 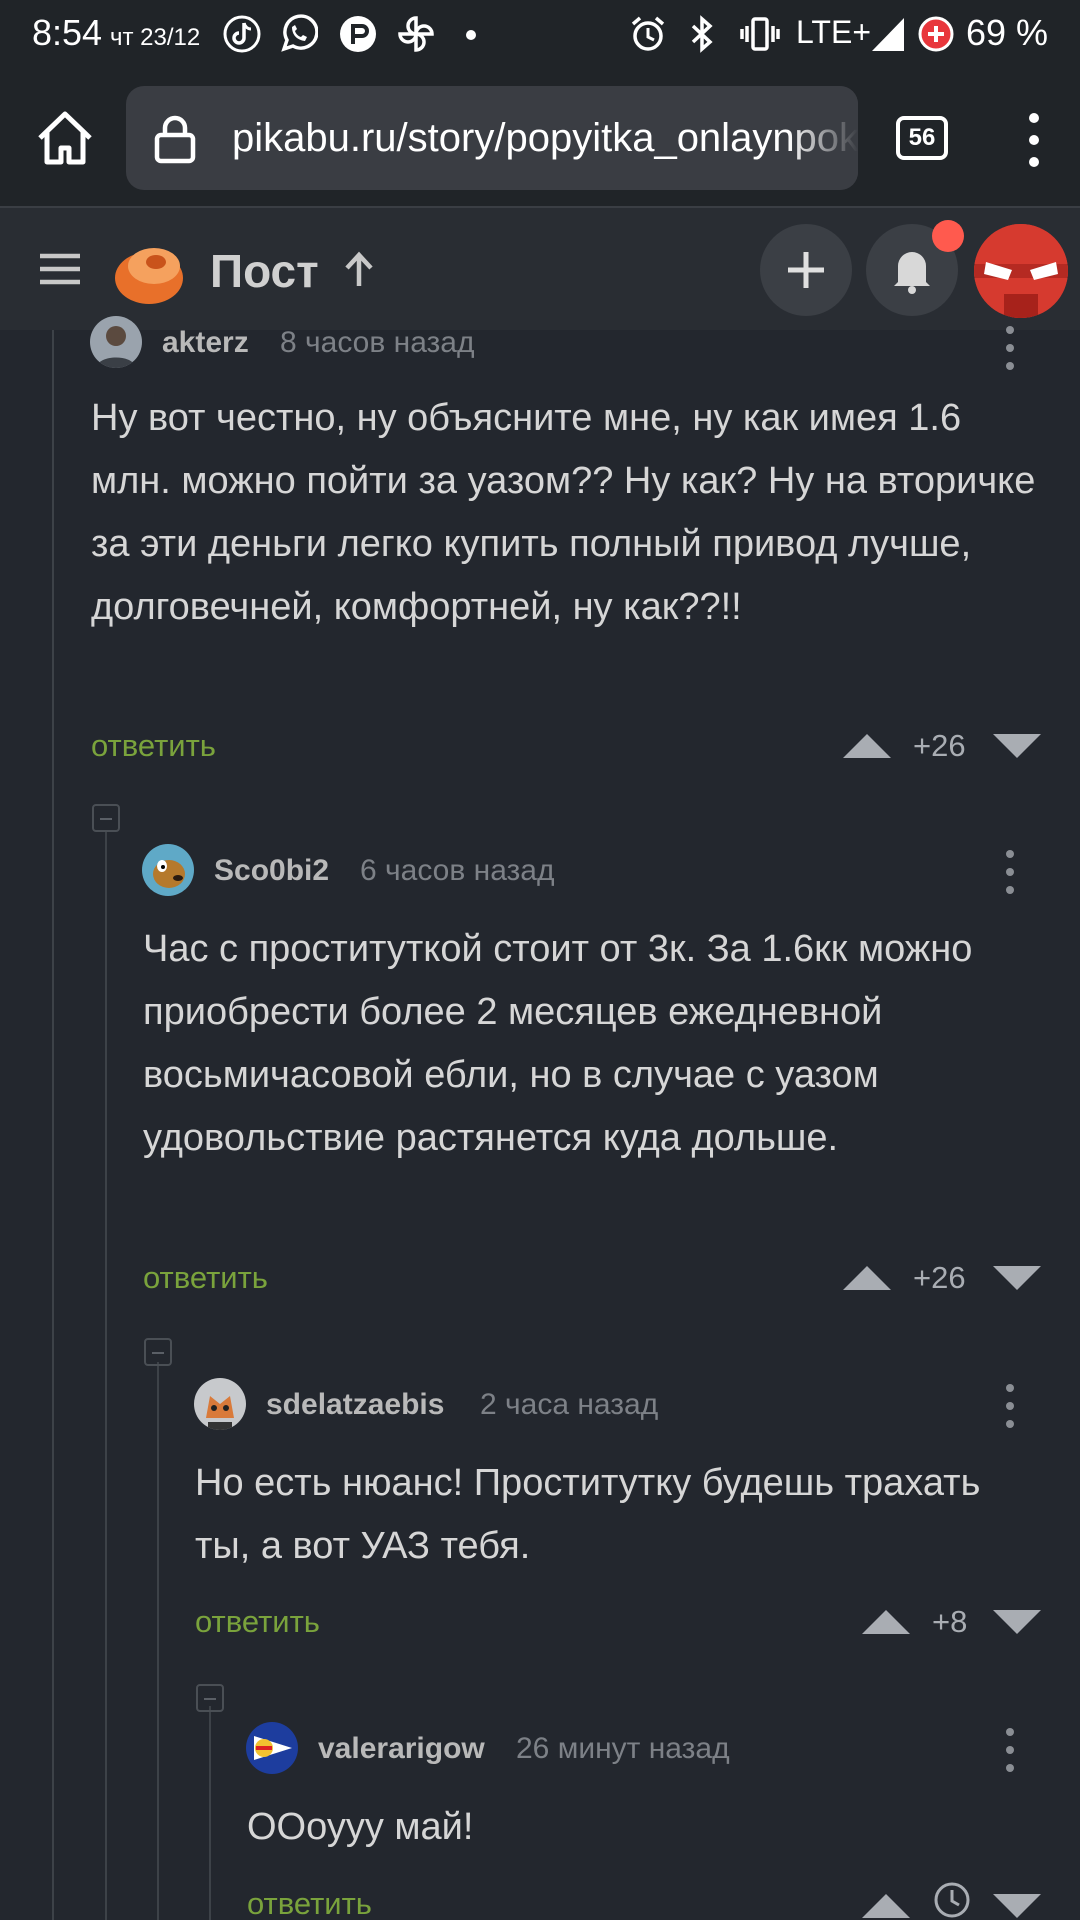 What do you see at coordinates (471, 35) in the screenshot?
I see `more-notifications-dot` at bounding box center [471, 35].